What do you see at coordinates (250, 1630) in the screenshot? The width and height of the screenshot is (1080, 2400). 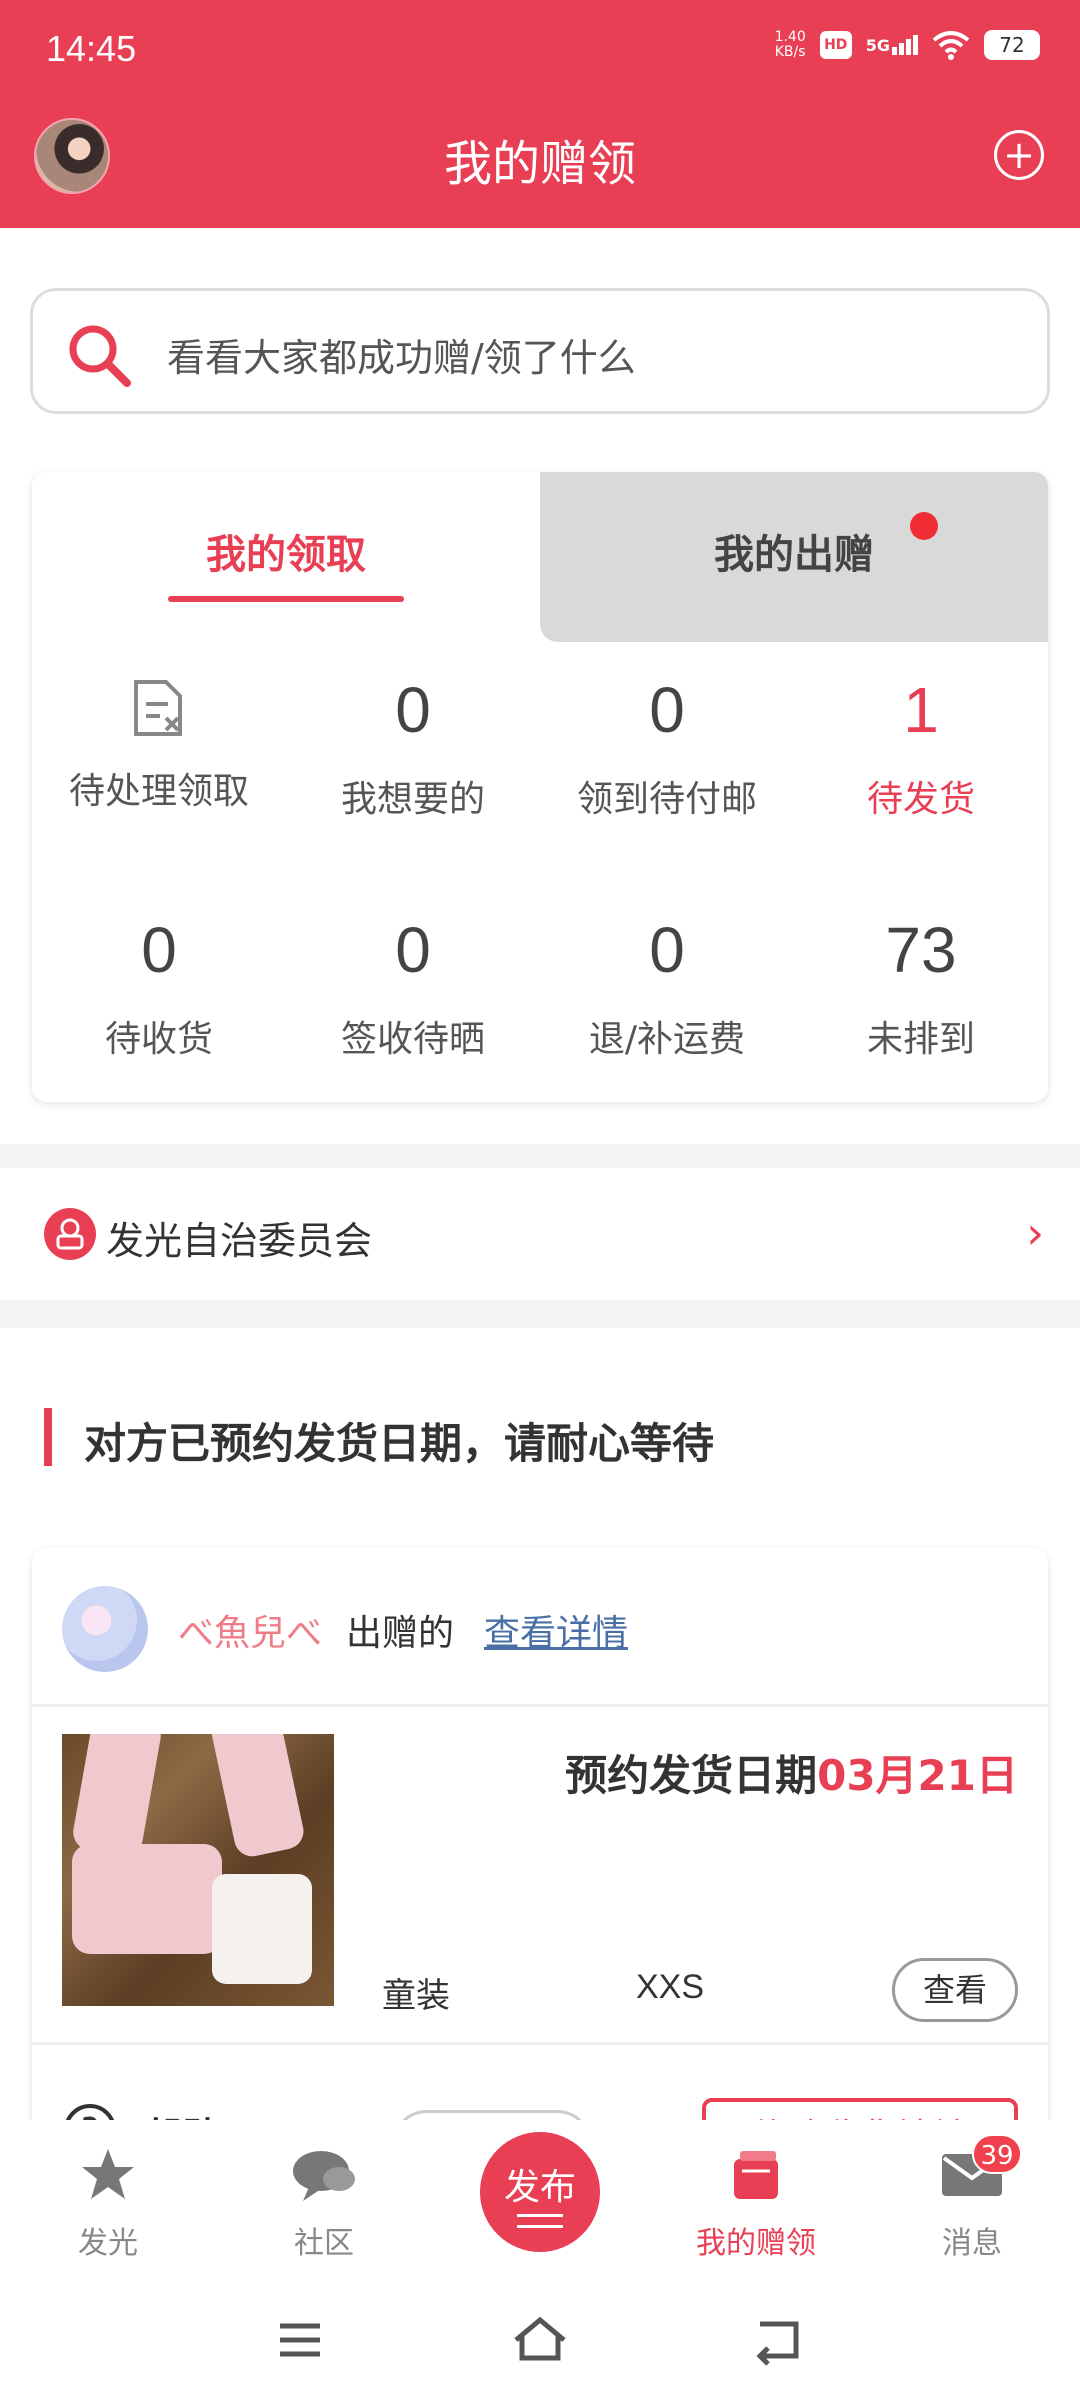 I see `giver-name: べ魚兒べ` at bounding box center [250, 1630].